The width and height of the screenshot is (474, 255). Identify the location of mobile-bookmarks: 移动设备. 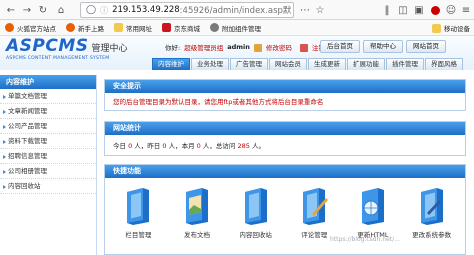
(451, 27).